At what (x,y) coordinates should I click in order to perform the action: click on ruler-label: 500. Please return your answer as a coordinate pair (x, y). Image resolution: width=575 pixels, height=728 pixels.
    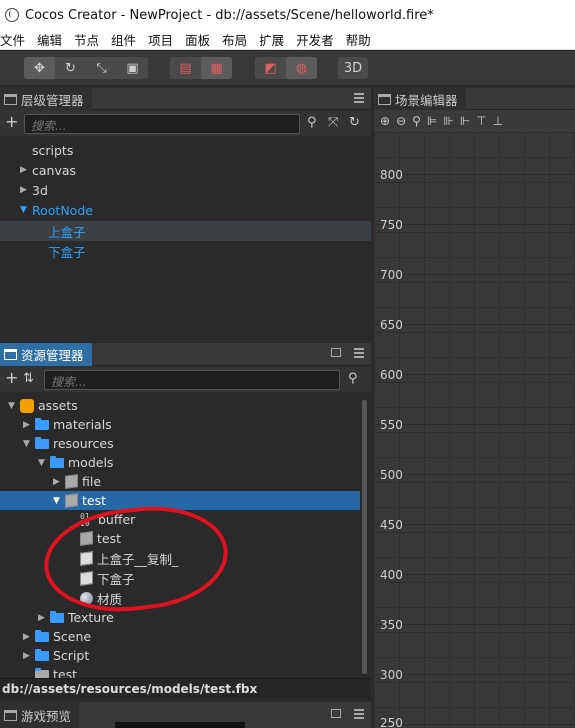
    Looking at the image, I should click on (391, 475).